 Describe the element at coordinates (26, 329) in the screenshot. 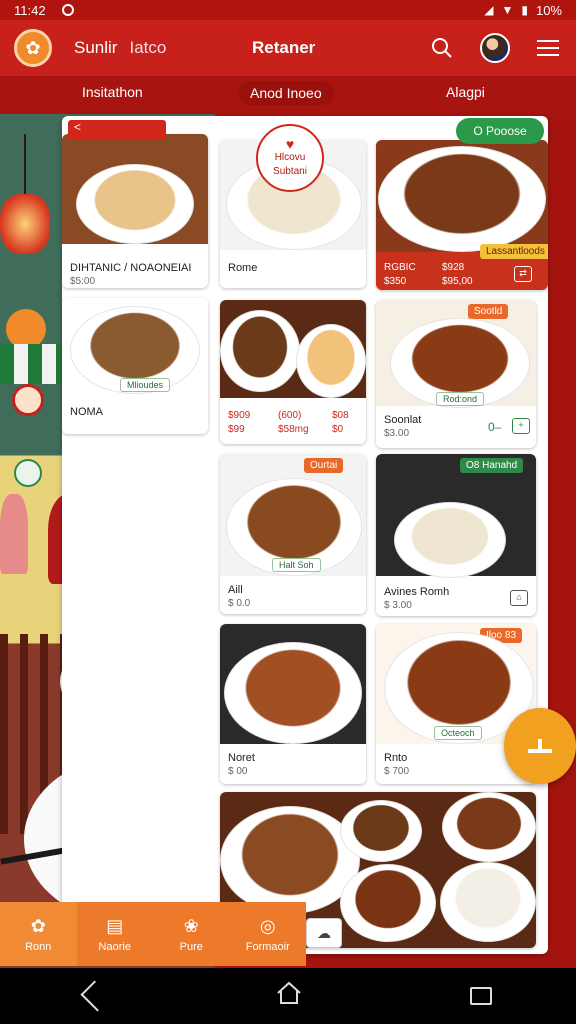

I see `wall-sign` at that location.